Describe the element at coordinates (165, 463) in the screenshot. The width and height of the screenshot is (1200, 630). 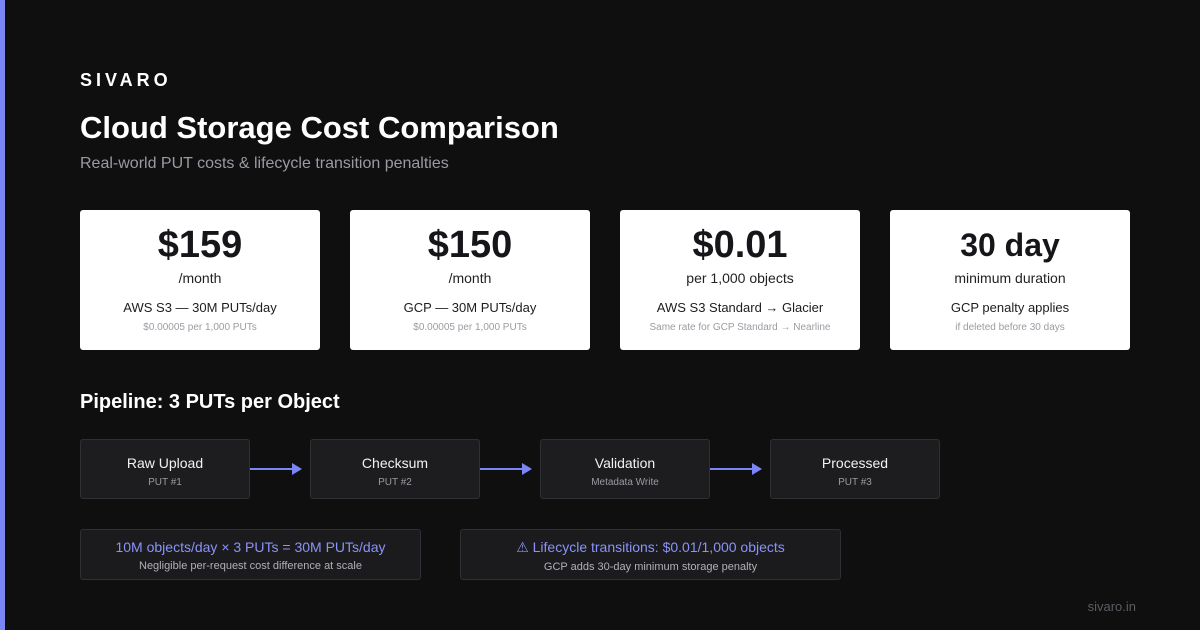
I see `step-name: Raw Upload` at that location.